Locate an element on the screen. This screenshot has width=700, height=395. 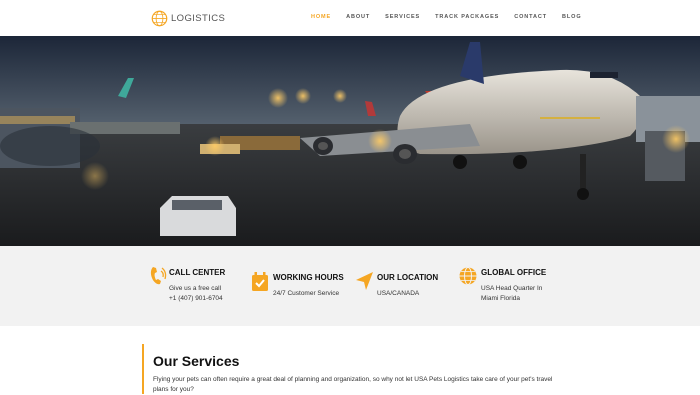
info-title: WORKING HOURS is located at coordinates (308, 277).